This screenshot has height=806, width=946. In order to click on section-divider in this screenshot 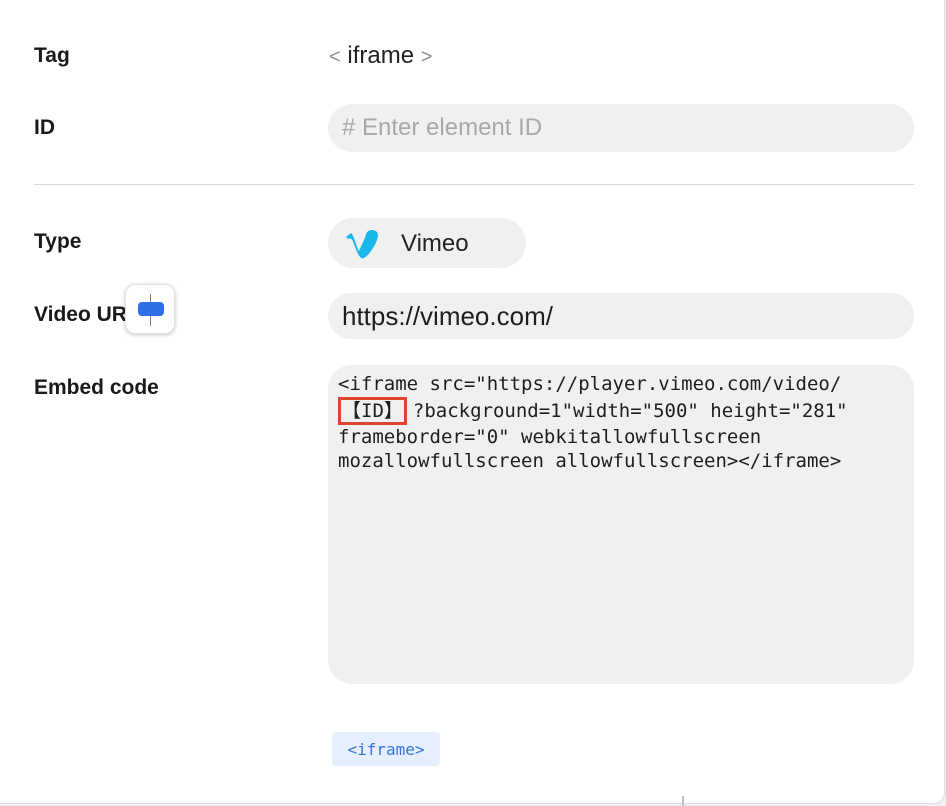, I will do `click(474, 184)`.